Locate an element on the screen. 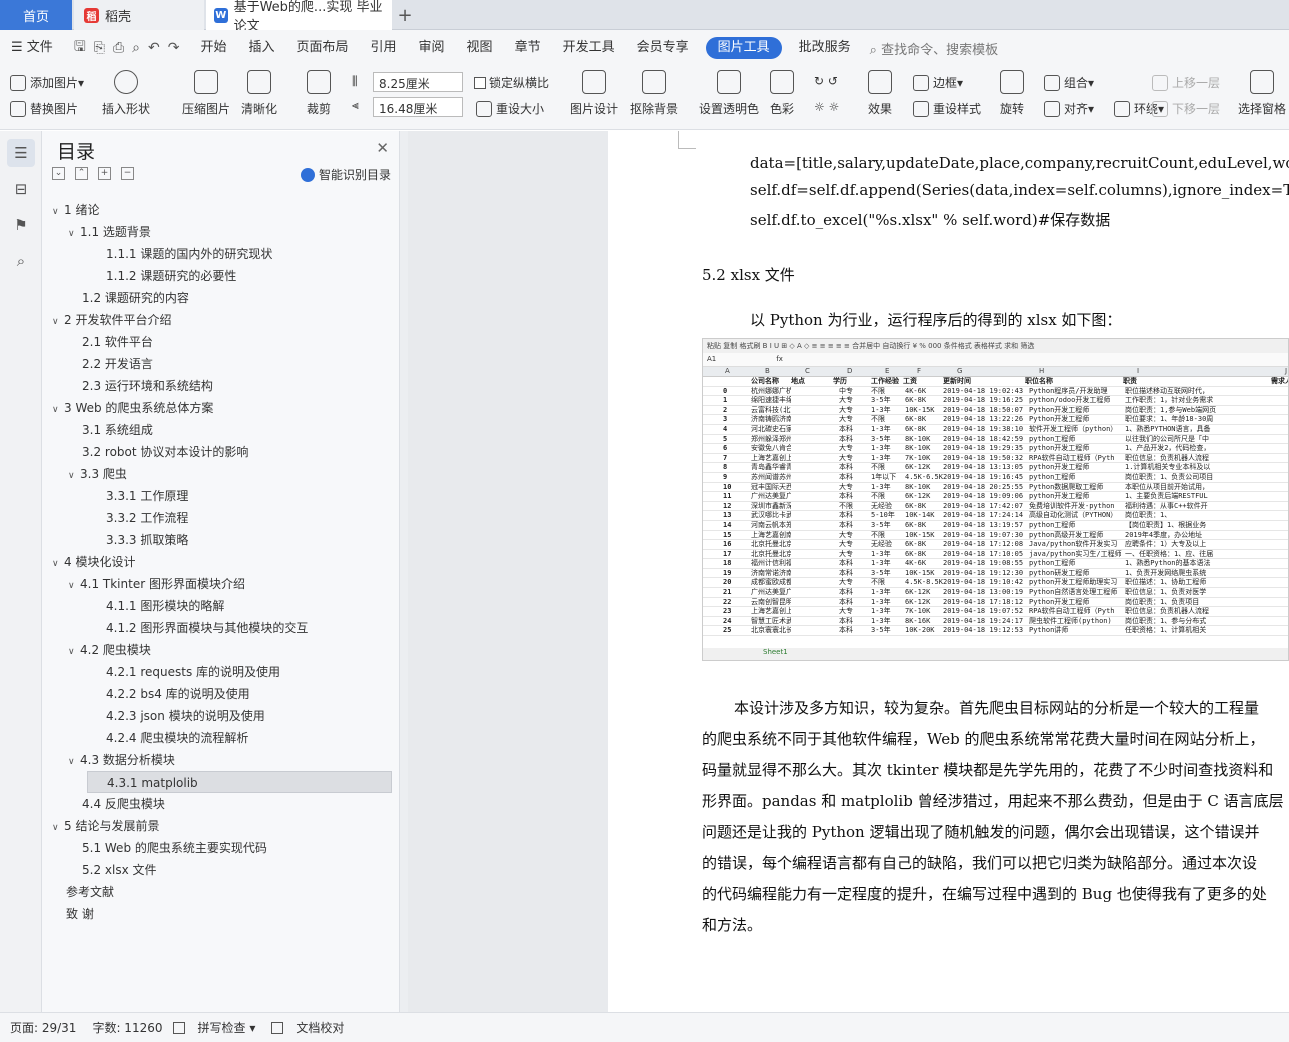  command-search: ⌕ 查找命令、搜索模板 is located at coordinates (934, 48).